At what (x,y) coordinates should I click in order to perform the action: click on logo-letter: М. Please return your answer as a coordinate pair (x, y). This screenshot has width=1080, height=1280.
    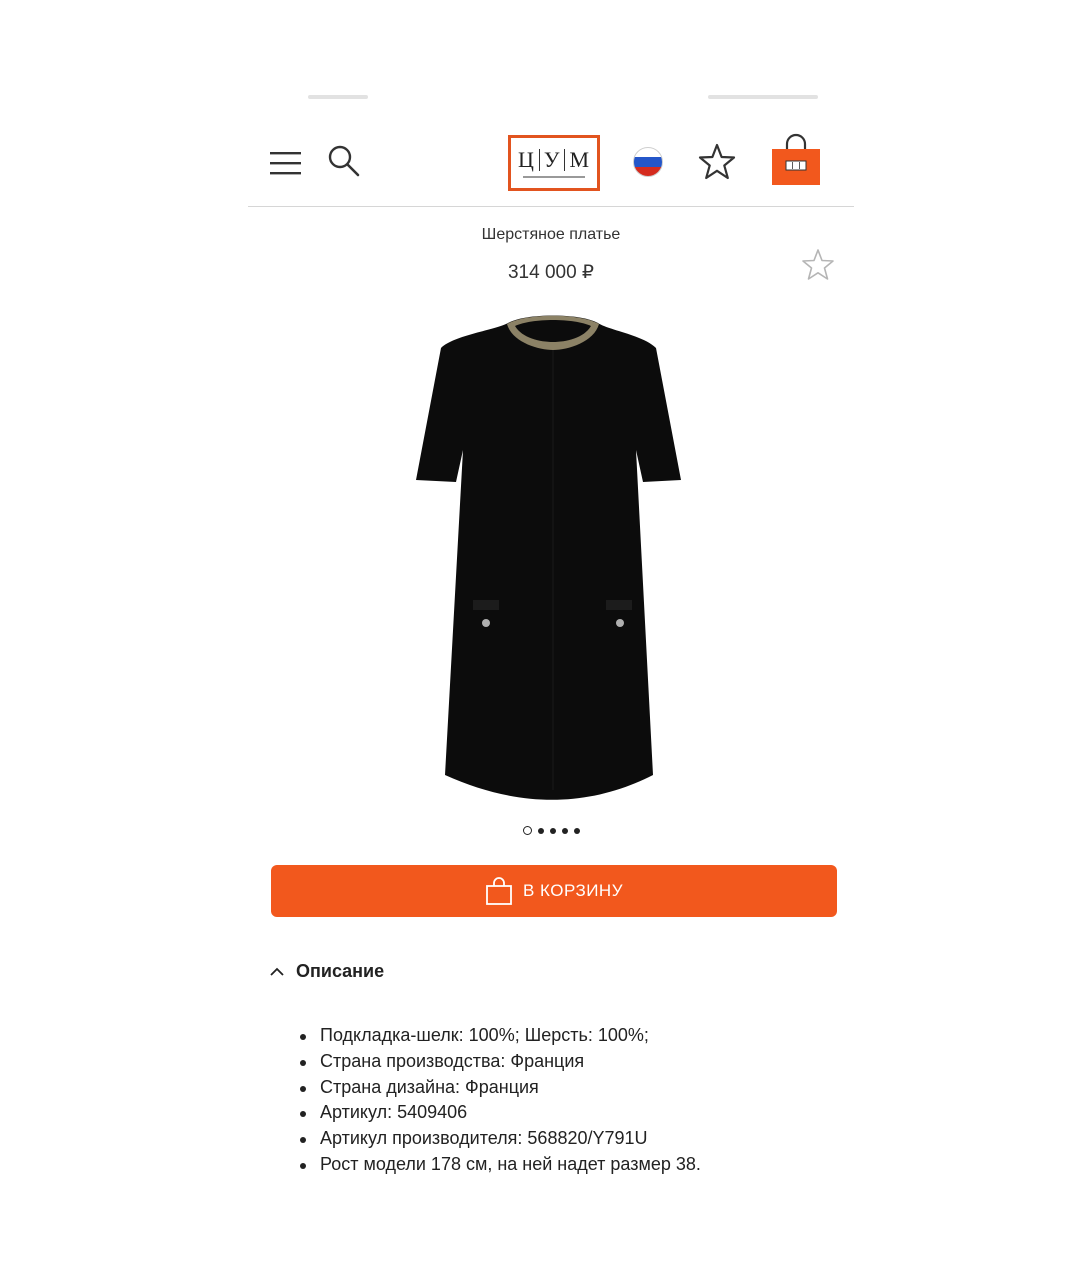
    Looking at the image, I should click on (579, 159).